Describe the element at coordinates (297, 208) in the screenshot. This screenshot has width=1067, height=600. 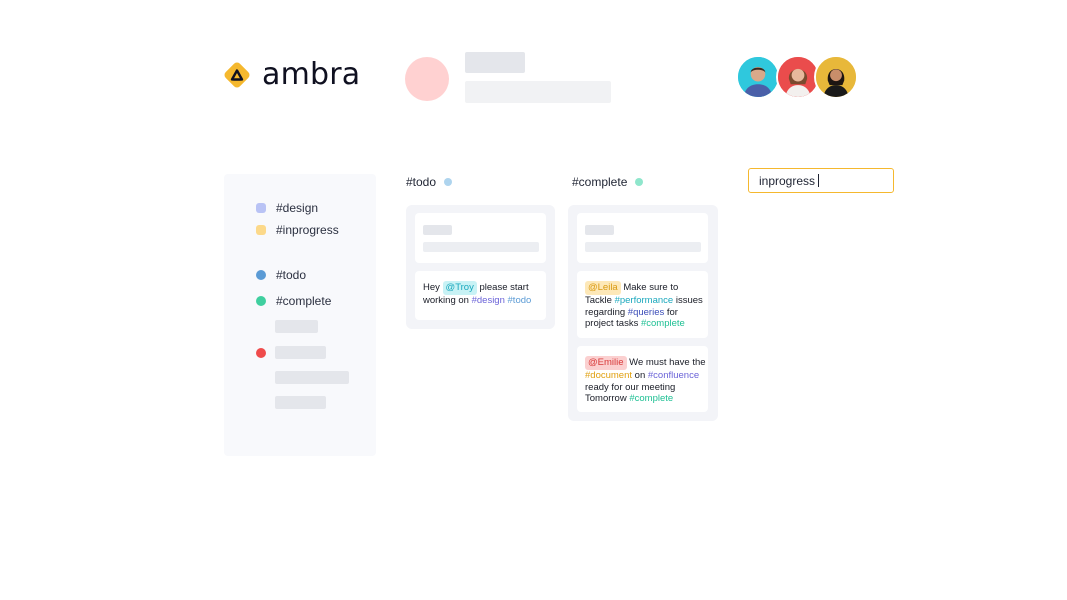
I see `sidebar-item-label: #design` at that location.